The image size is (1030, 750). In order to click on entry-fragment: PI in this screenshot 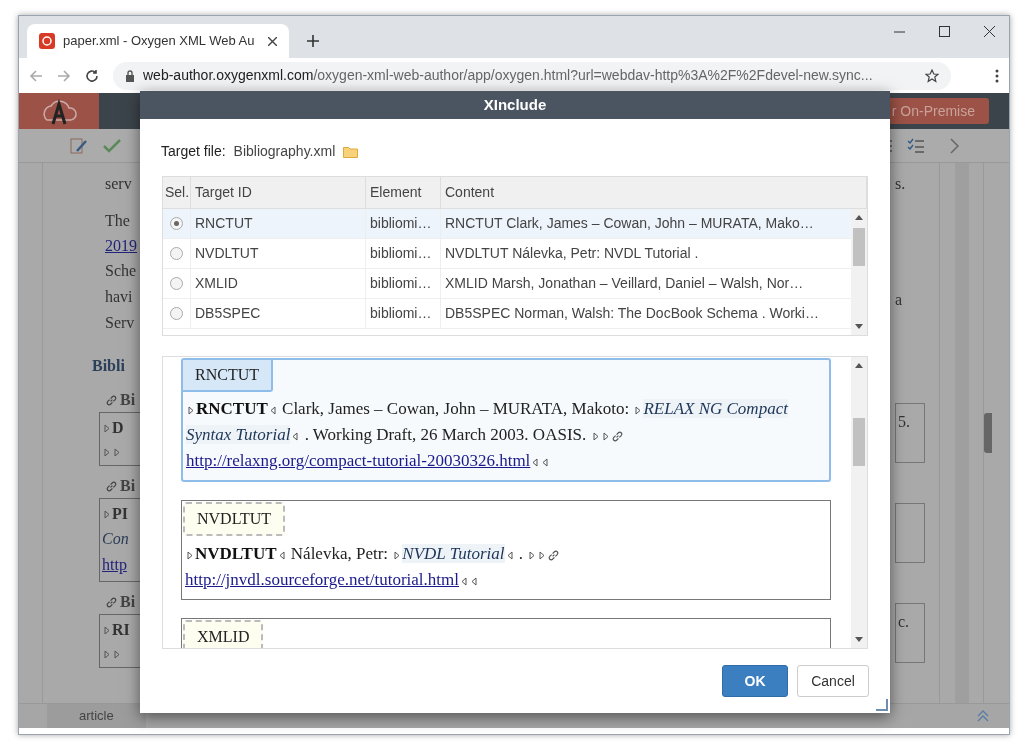, I will do `click(120, 514)`.